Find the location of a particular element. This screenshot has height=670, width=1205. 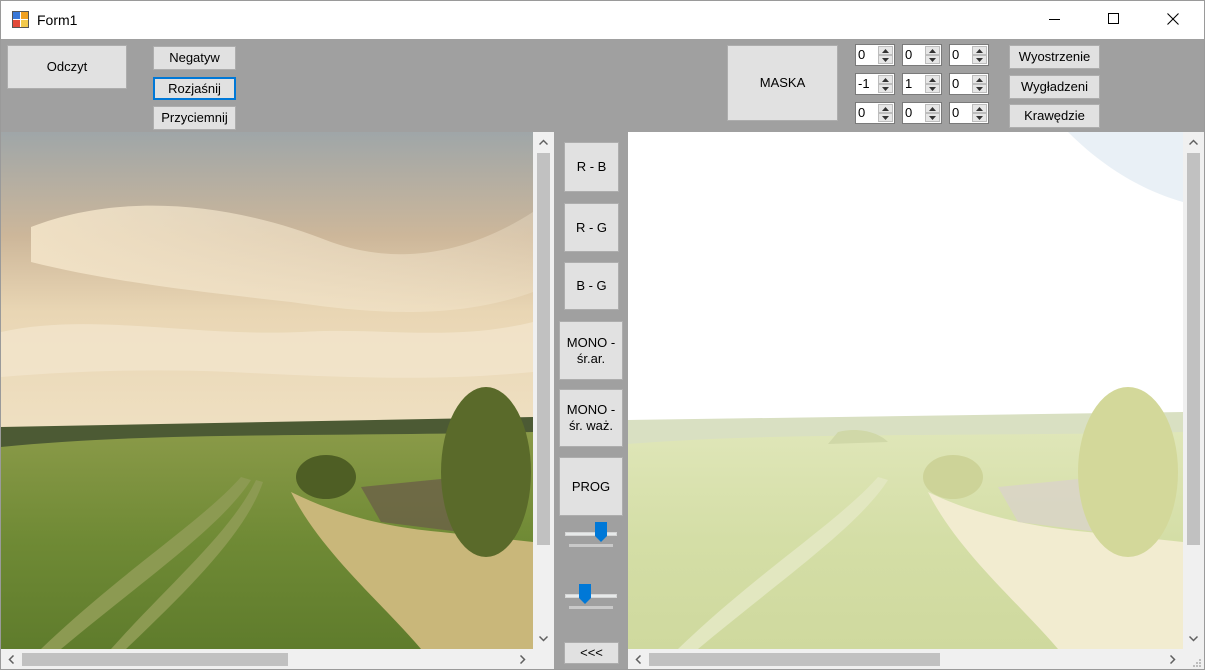

size-grip is located at coordinates (1193, 659).